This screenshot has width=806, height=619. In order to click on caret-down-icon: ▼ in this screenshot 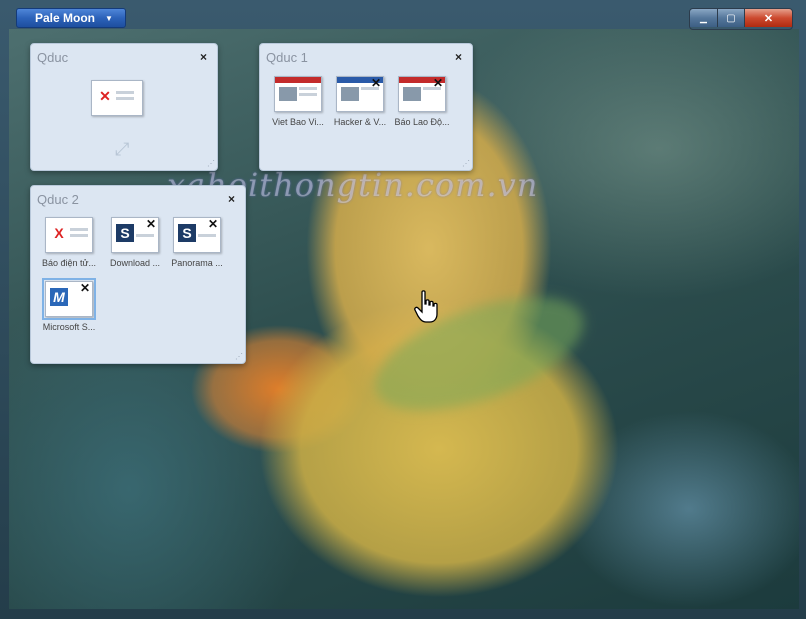, I will do `click(109, 18)`.